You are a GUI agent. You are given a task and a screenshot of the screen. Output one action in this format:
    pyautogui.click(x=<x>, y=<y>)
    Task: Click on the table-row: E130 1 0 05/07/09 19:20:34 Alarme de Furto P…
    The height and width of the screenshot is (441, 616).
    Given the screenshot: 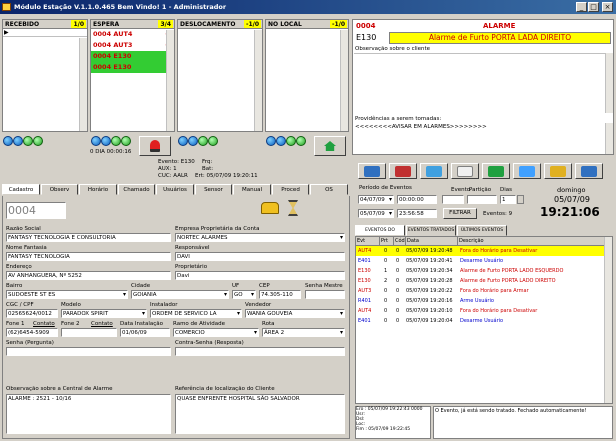 What is the action you would take?
    pyautogui.click(x=481, y=271)
    